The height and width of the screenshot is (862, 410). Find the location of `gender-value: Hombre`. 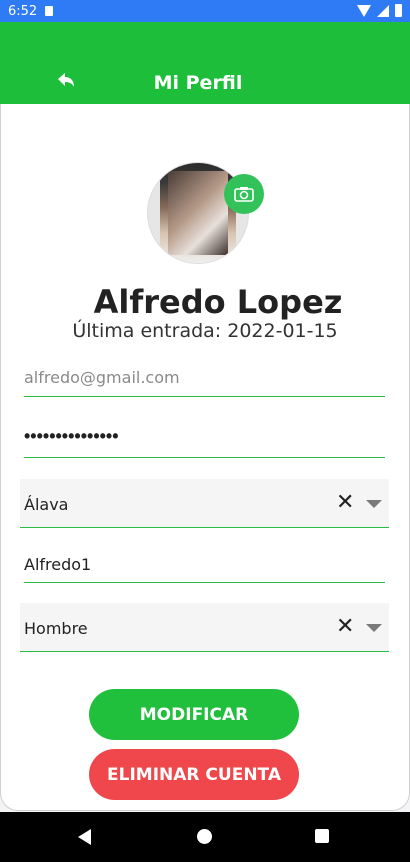

gender-value: Hombre is located at coordinates (56, 628).